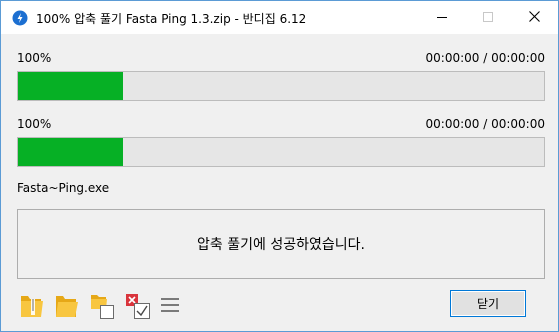 The width and height of the screenshot is (559, 332). I want to click on total-progress-percent: 100%, so click(34, 58).